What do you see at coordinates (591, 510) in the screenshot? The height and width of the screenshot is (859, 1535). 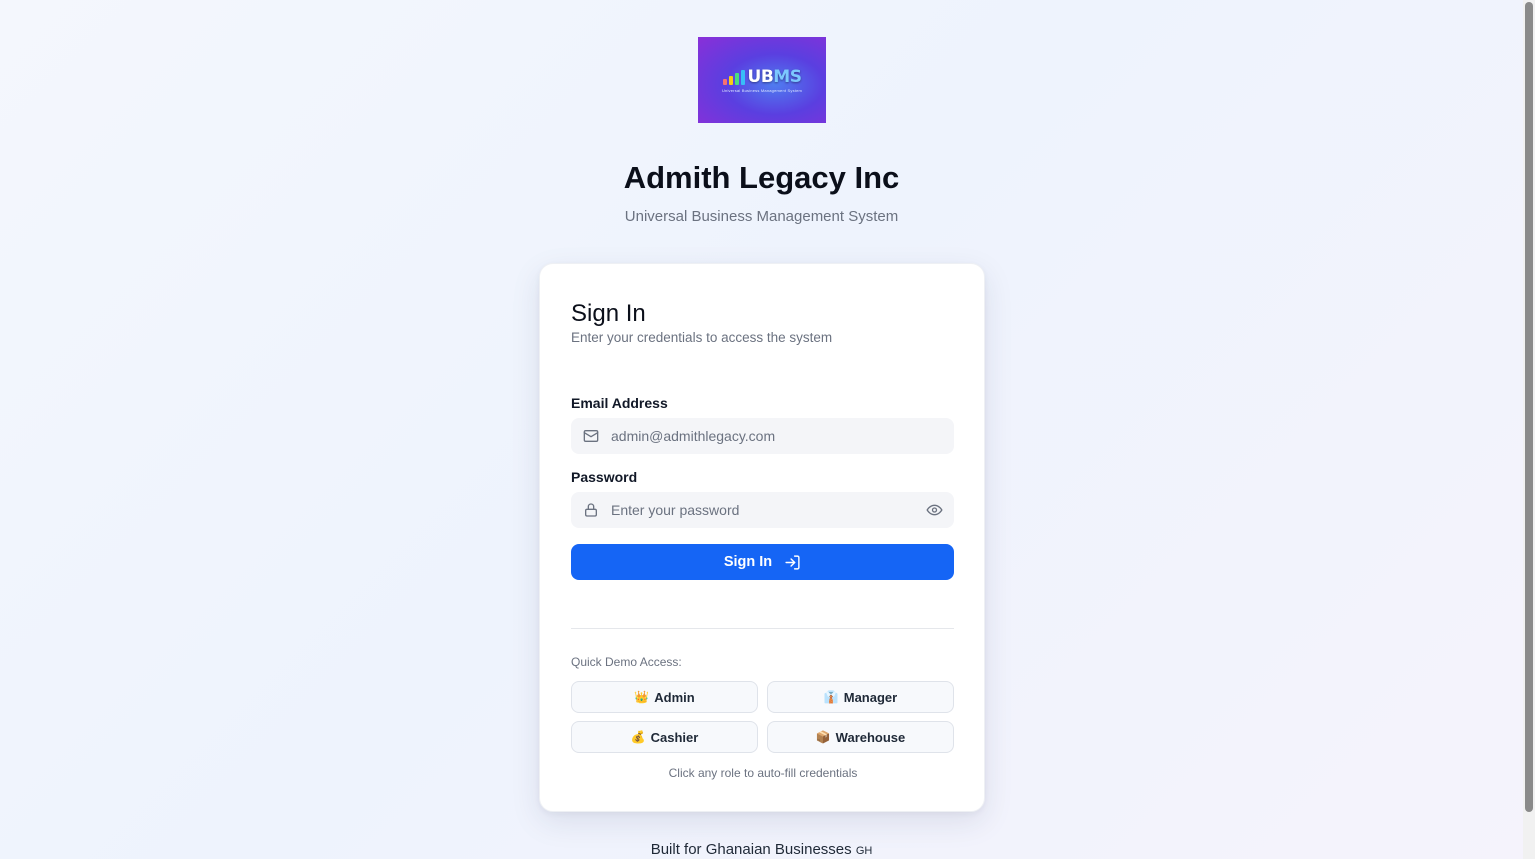 I see `lock-icon` at bounding box center [591, 510].